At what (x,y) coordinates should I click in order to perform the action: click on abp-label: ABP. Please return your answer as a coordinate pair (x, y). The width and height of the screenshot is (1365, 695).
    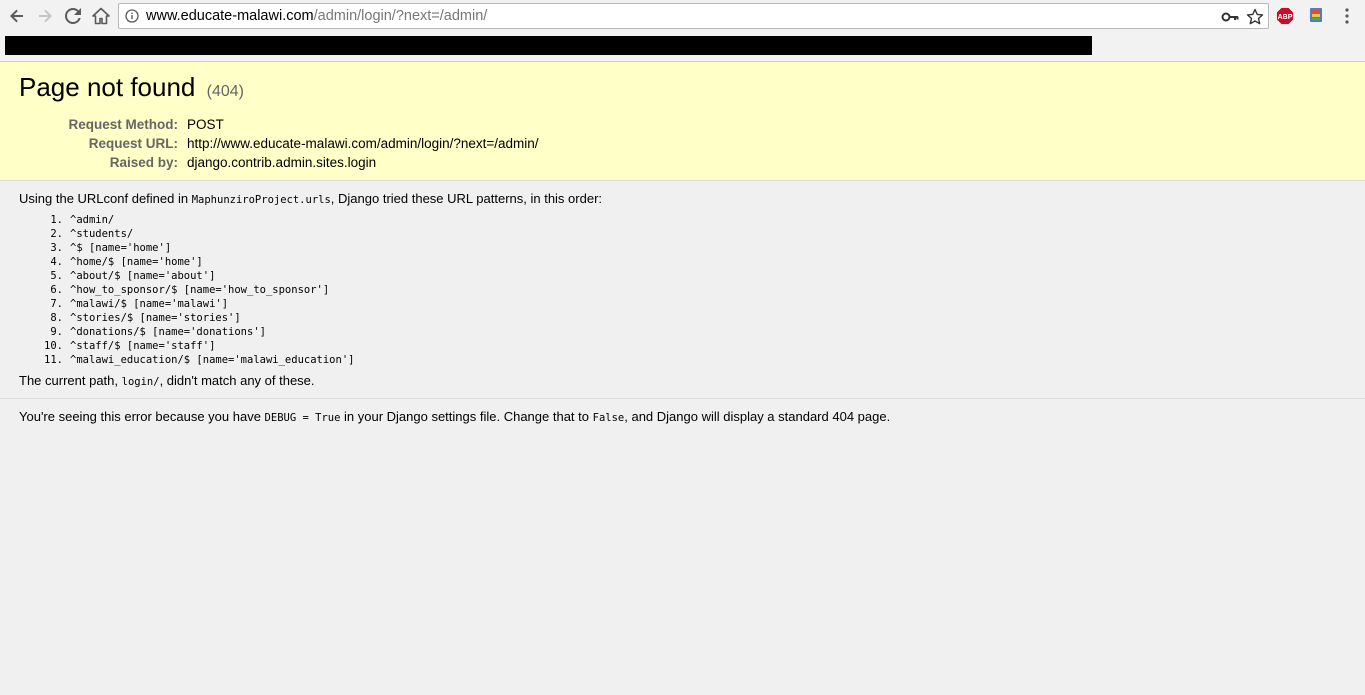
    Looking at the image, I should click on (1285, 17).